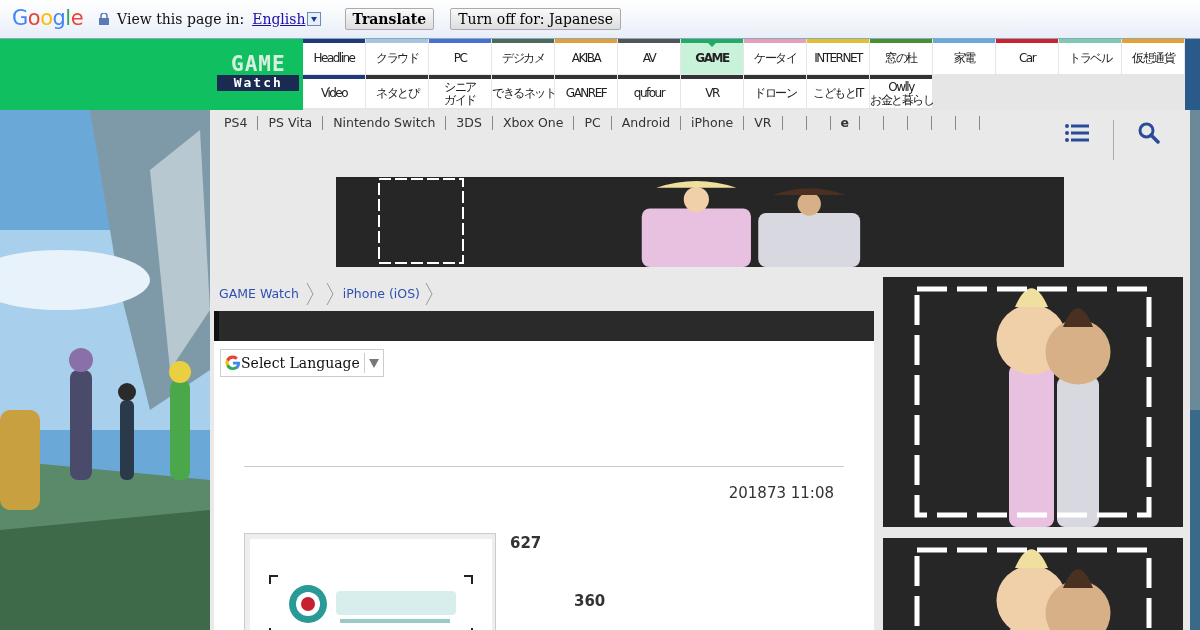  Describe the element at coordinates (460, 56) in the screenshot. I see `nav-tab: PC` at that location.